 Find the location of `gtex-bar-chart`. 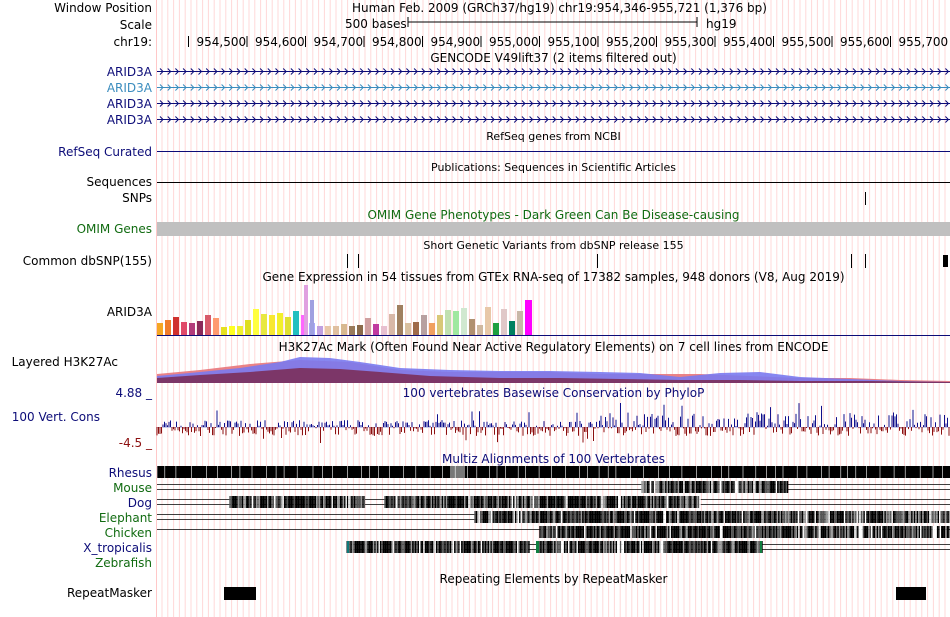

gtex-bar-chart is located at coordinates (344, 310).